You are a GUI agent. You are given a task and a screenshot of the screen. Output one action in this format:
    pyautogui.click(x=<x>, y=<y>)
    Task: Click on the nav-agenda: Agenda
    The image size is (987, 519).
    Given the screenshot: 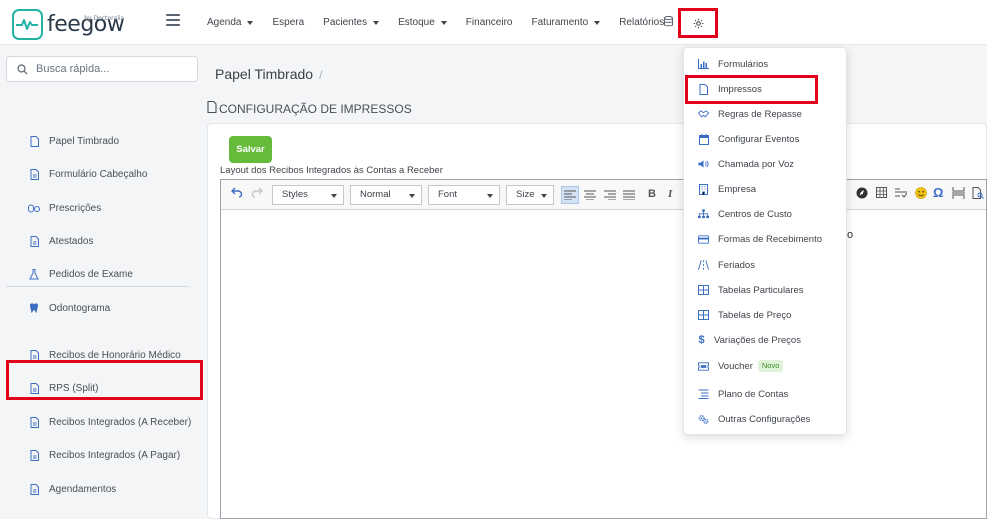 What is the action you would take?
    pyautogui.click(x=230, y=22)
    